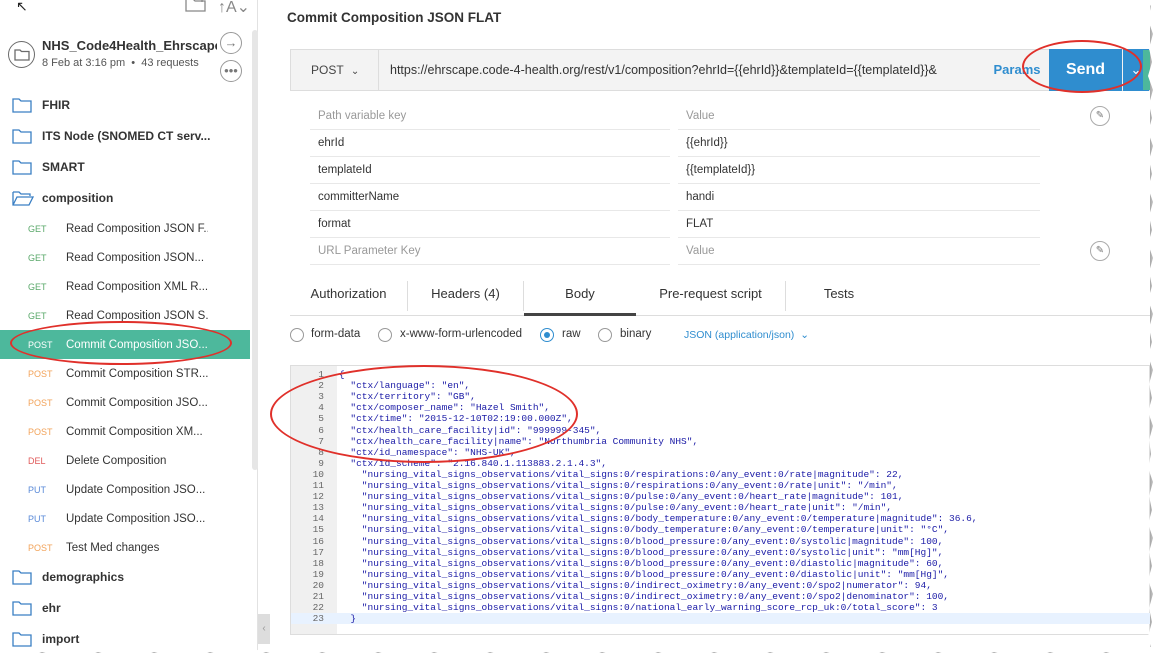 The width and height of the screenshot is (1168, 669). What do you see at coordinates (83, 577) in the screenshot?
I see `folder-label: demographics` at bounding box center [83, 577].